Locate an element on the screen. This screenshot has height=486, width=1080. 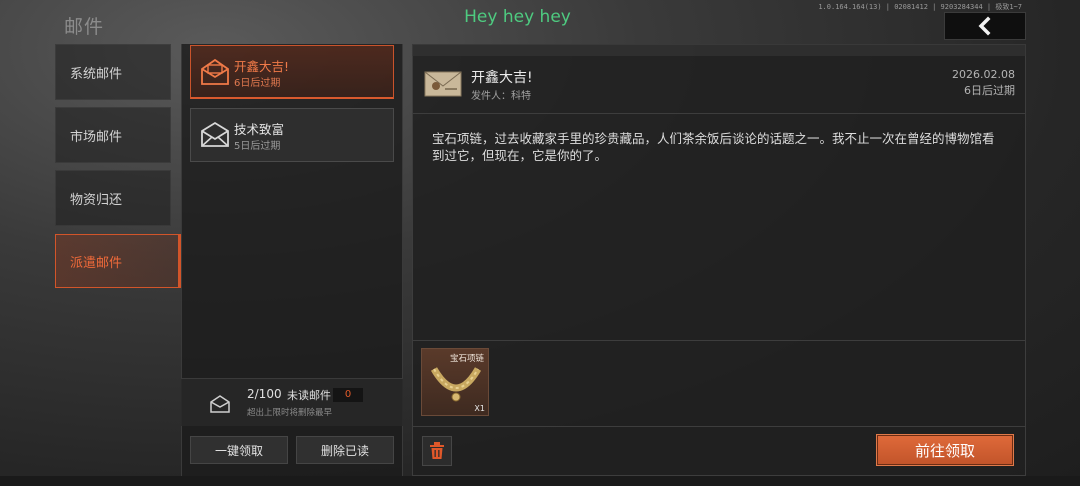
mail-title: 开鑫大吉! is located at coordinates (262, 66).